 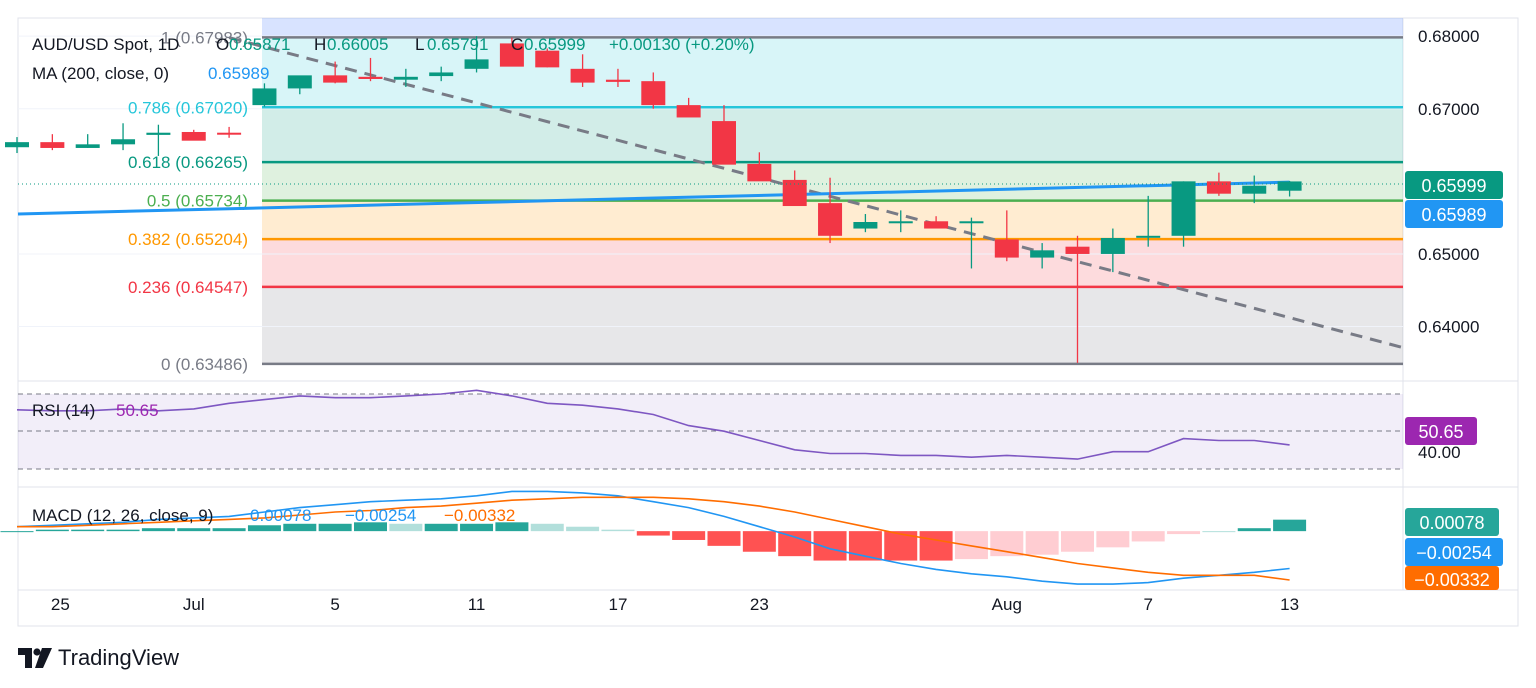 I want to click on time-axis-label: Aug, so click(x=1007, y=604).